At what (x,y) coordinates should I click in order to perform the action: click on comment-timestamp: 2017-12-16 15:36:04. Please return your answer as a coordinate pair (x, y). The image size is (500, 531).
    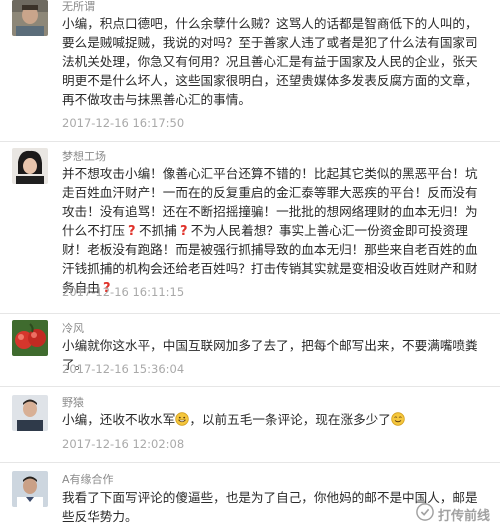
    Looking at the image, I should click on (123, 369).